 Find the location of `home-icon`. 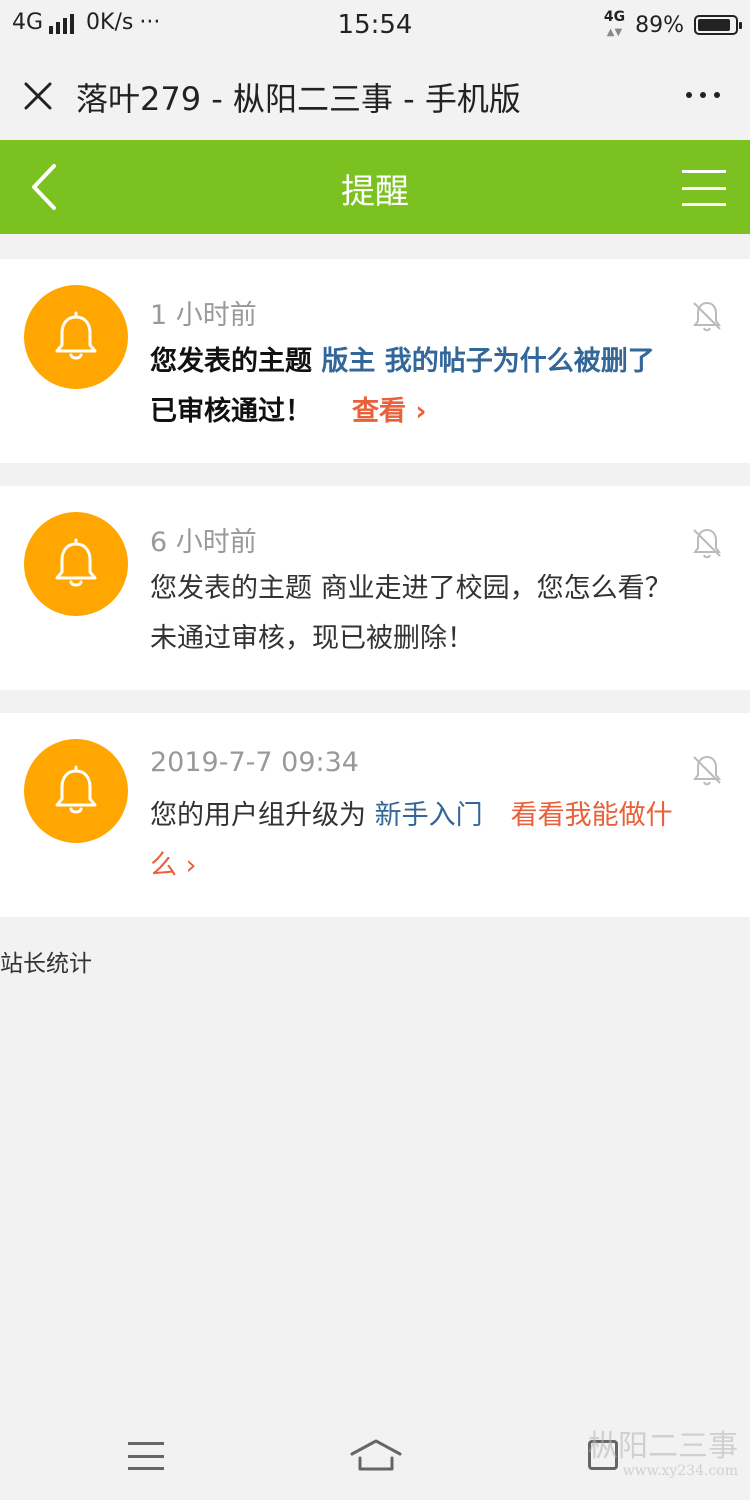

home-icon is located at coordinates (376, 1455).